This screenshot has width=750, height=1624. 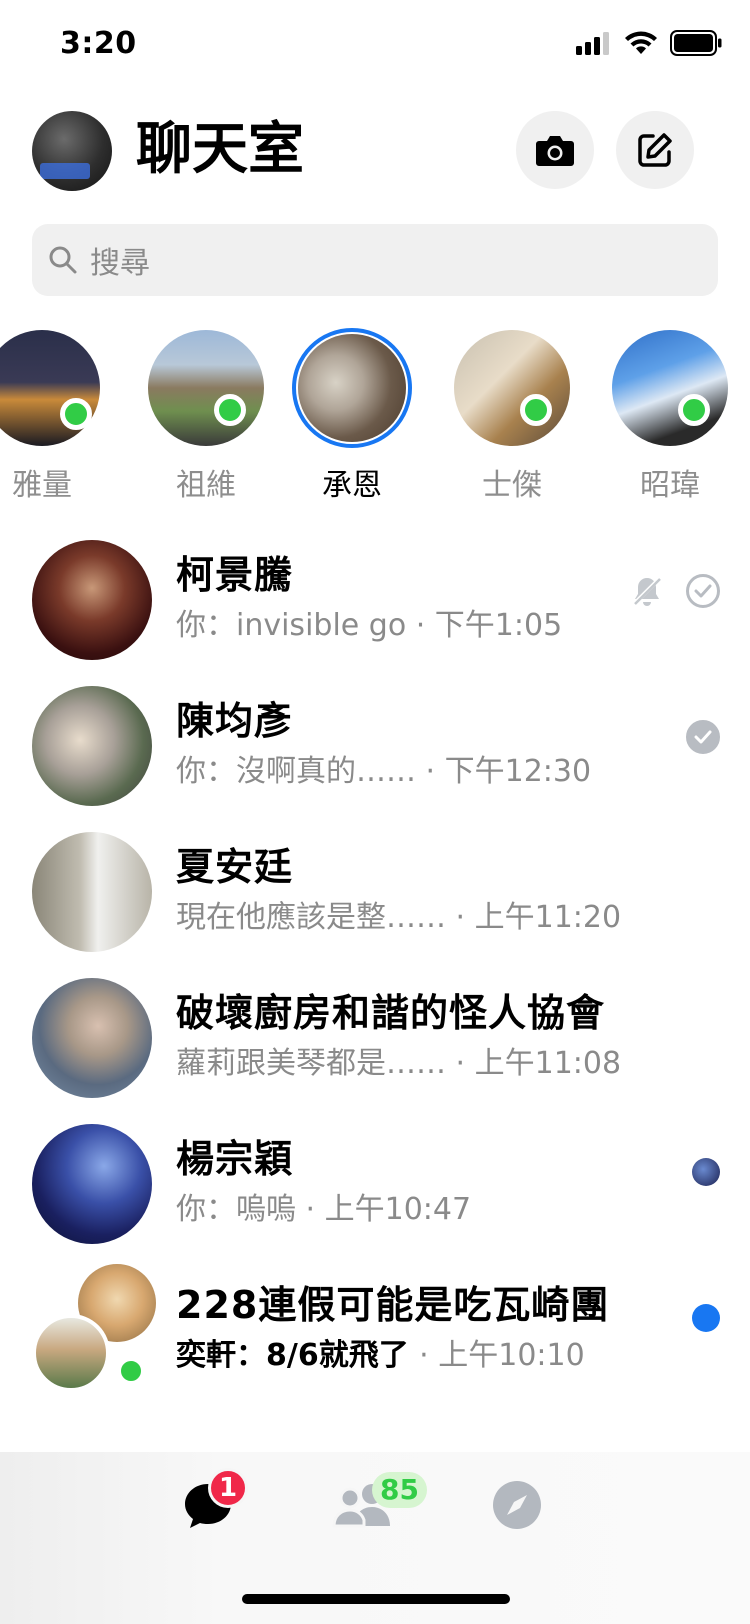 I want to click on seen-avatar, so click(x=706, y=1172).